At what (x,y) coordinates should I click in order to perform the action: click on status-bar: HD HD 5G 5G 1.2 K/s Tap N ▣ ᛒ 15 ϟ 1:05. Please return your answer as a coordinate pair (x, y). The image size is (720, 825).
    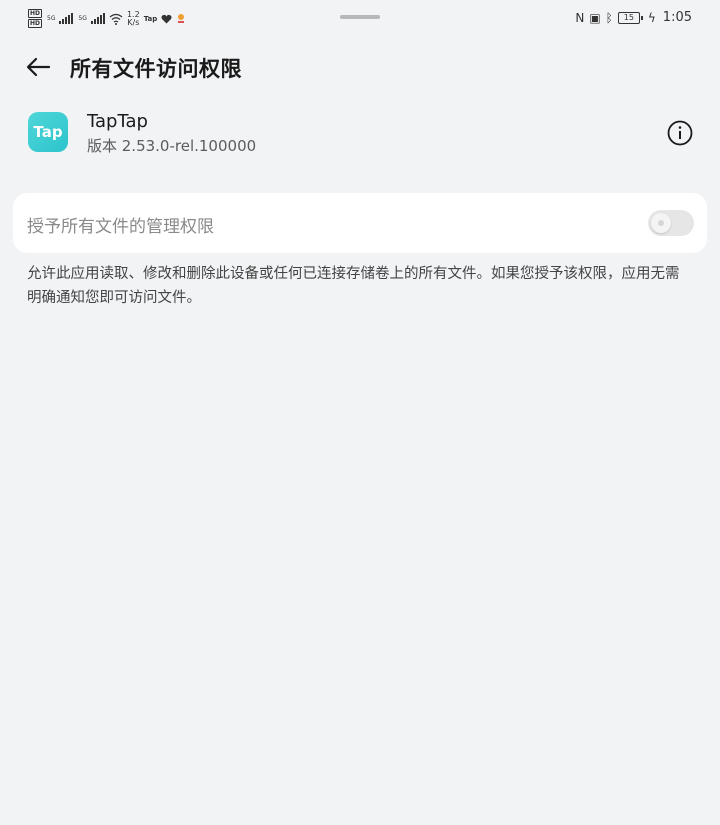
    Looking at the image, I should click on (360, 18).